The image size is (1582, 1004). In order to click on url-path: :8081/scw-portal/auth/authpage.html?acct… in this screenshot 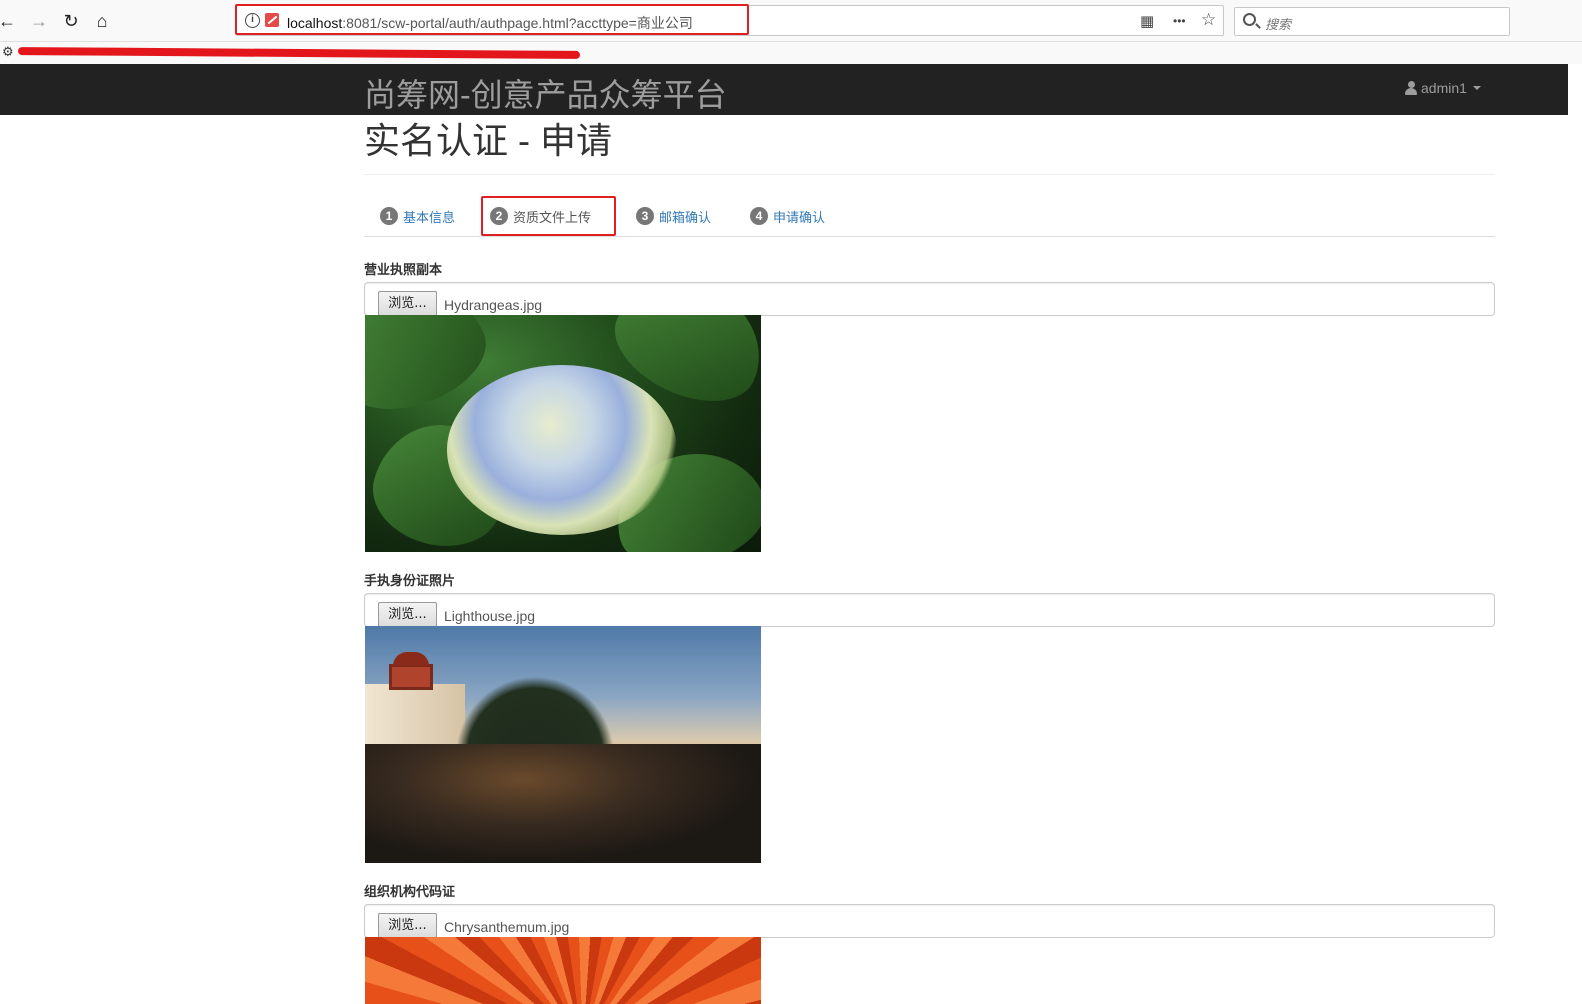, I will do `click(517, 23)`.